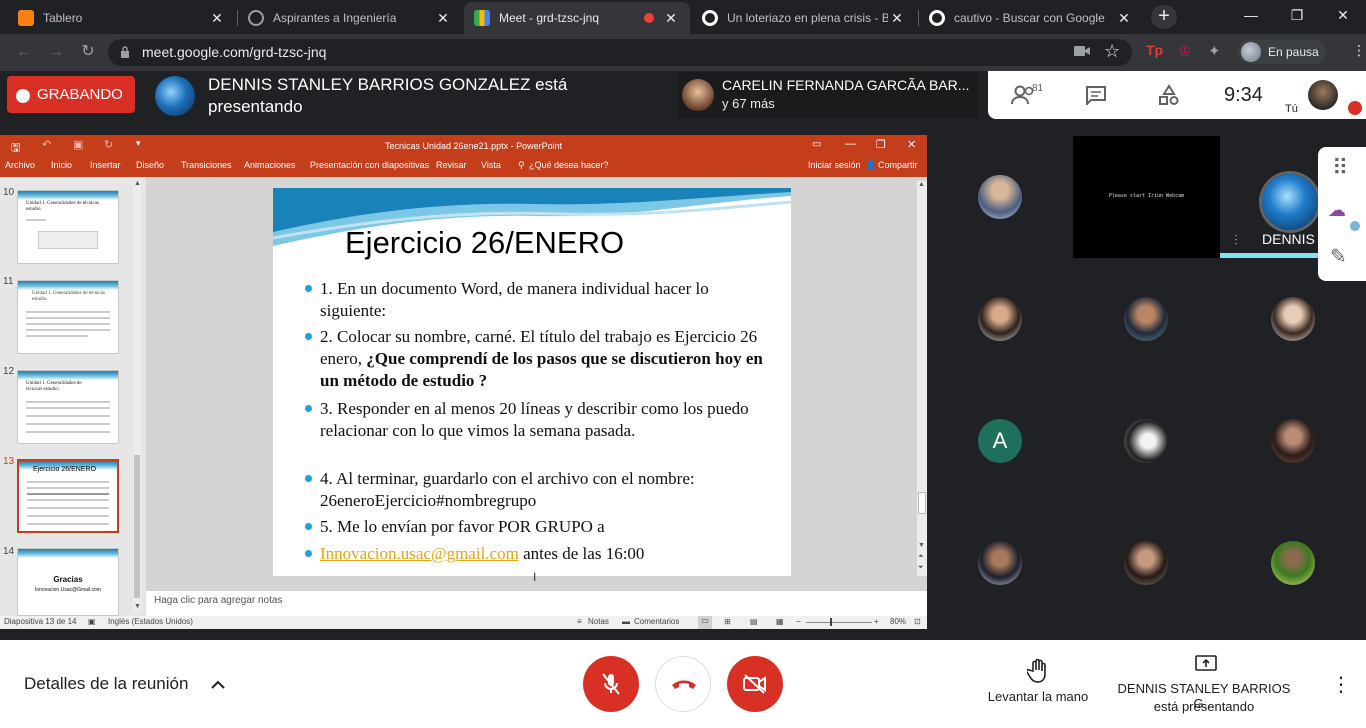 The height and width of the screenshot is (728, 1366). I want to click on ribbon-tab-diseno: Diseño, so click(150, 165).